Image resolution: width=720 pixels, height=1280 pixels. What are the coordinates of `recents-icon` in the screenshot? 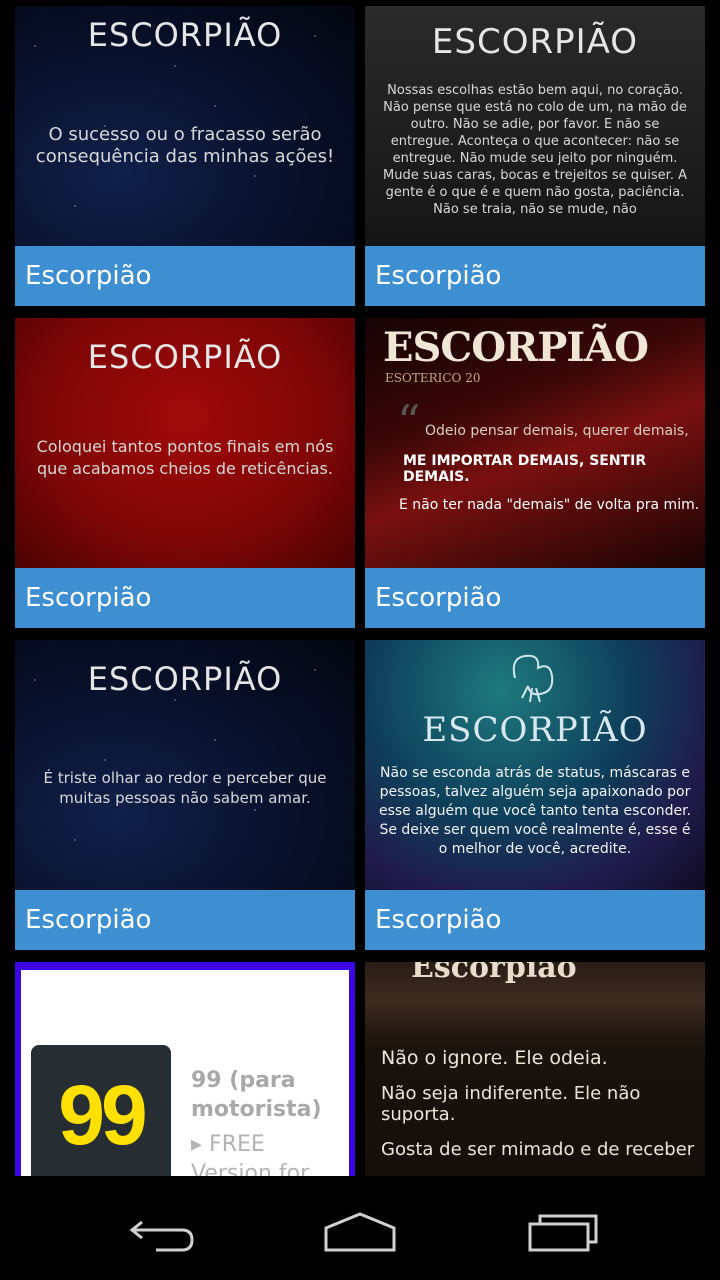 It's located at (563, 1233).